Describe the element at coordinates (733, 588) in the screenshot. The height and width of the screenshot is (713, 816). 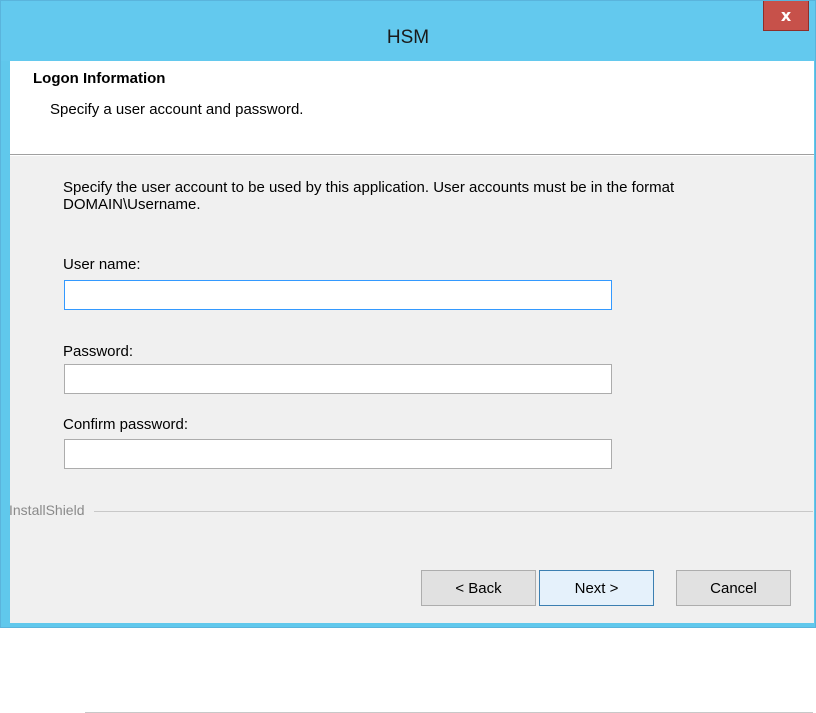
I see `cancel-button: Cancel` at that location.